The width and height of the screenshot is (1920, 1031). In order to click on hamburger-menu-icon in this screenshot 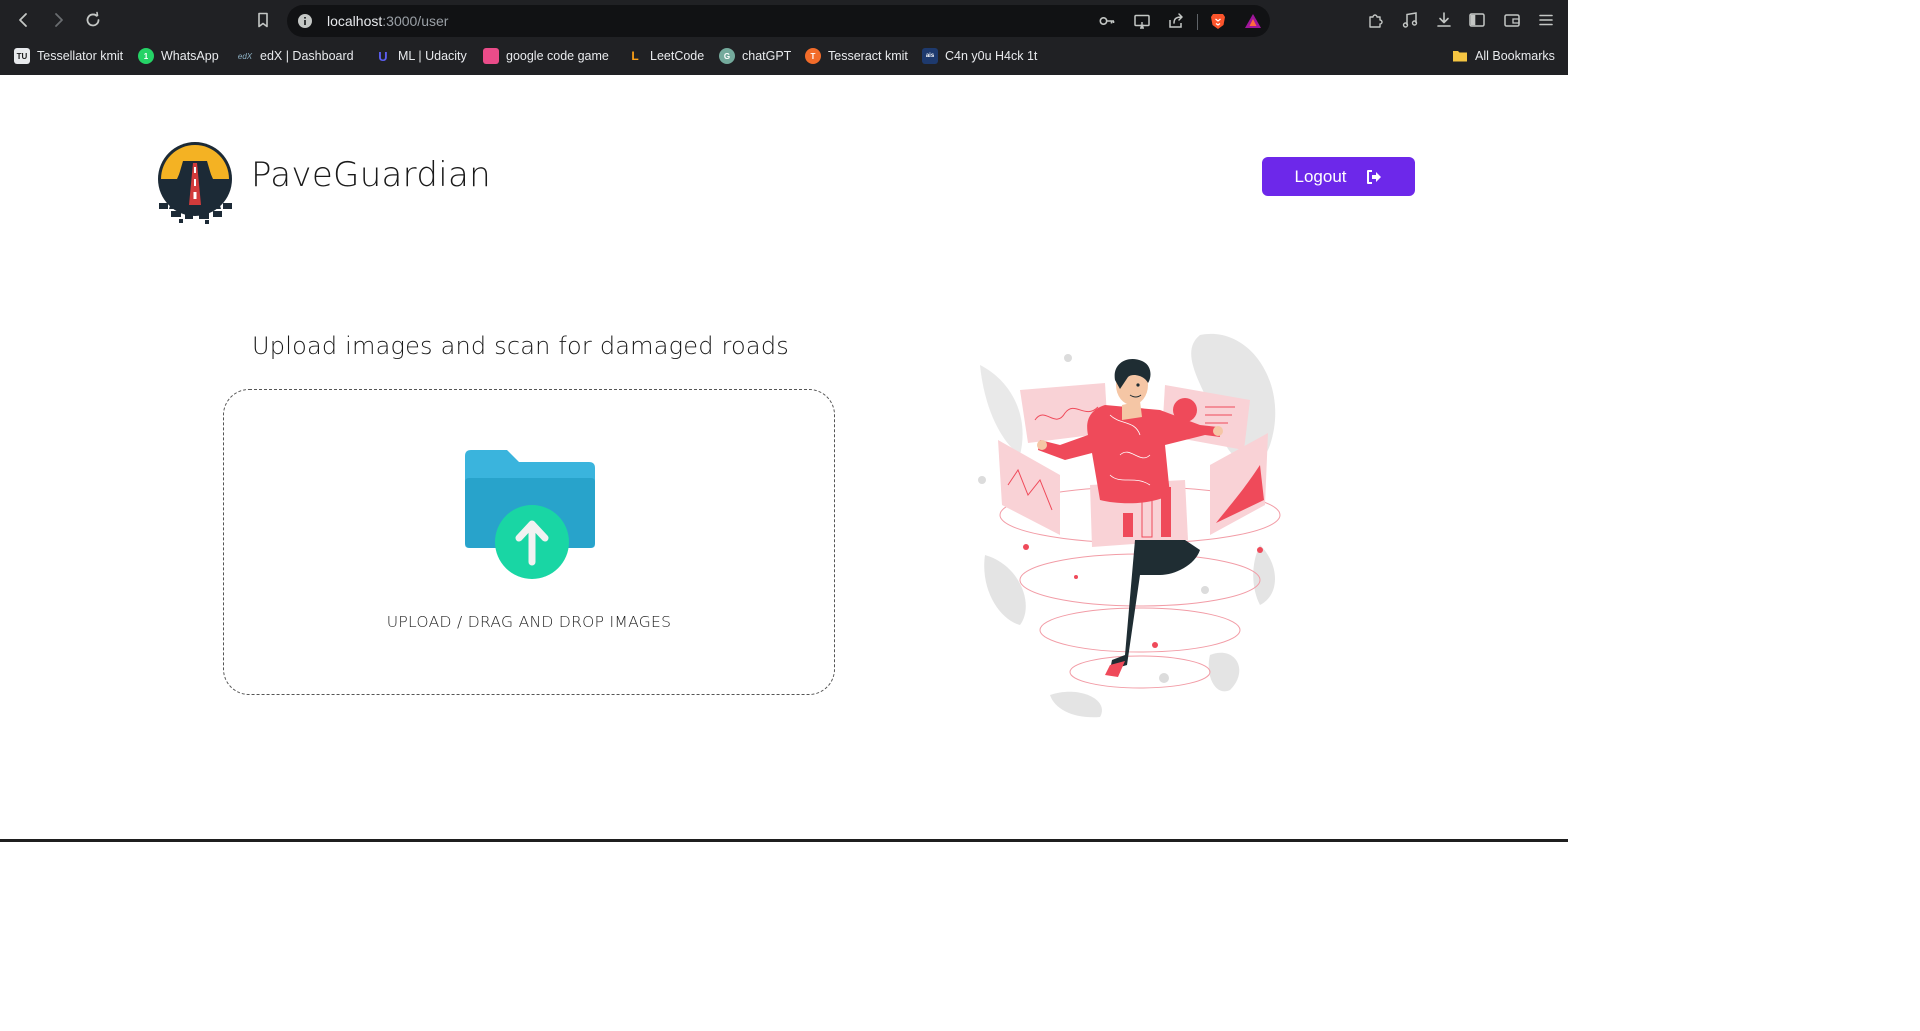, I will do `click(1546, 20)`.